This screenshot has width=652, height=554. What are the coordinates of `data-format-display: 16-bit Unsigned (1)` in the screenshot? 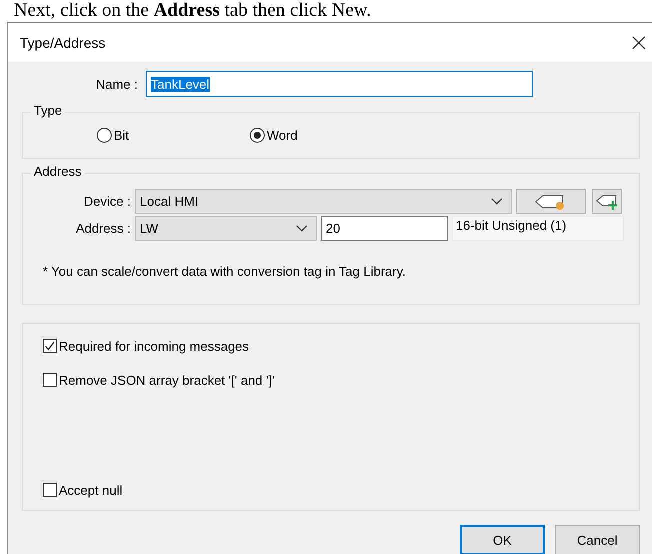 It's located at (538, 228).